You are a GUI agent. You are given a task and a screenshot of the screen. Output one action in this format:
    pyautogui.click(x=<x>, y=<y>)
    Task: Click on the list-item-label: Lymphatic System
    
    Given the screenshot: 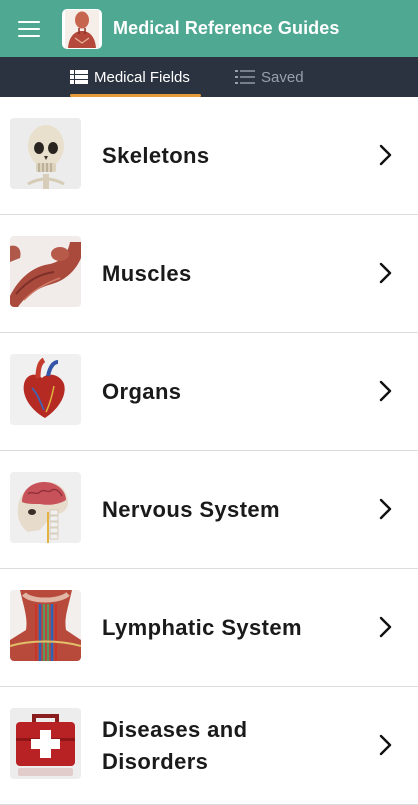 What is the action you would take?
    pyautogui.click(x=202, y=627)
    